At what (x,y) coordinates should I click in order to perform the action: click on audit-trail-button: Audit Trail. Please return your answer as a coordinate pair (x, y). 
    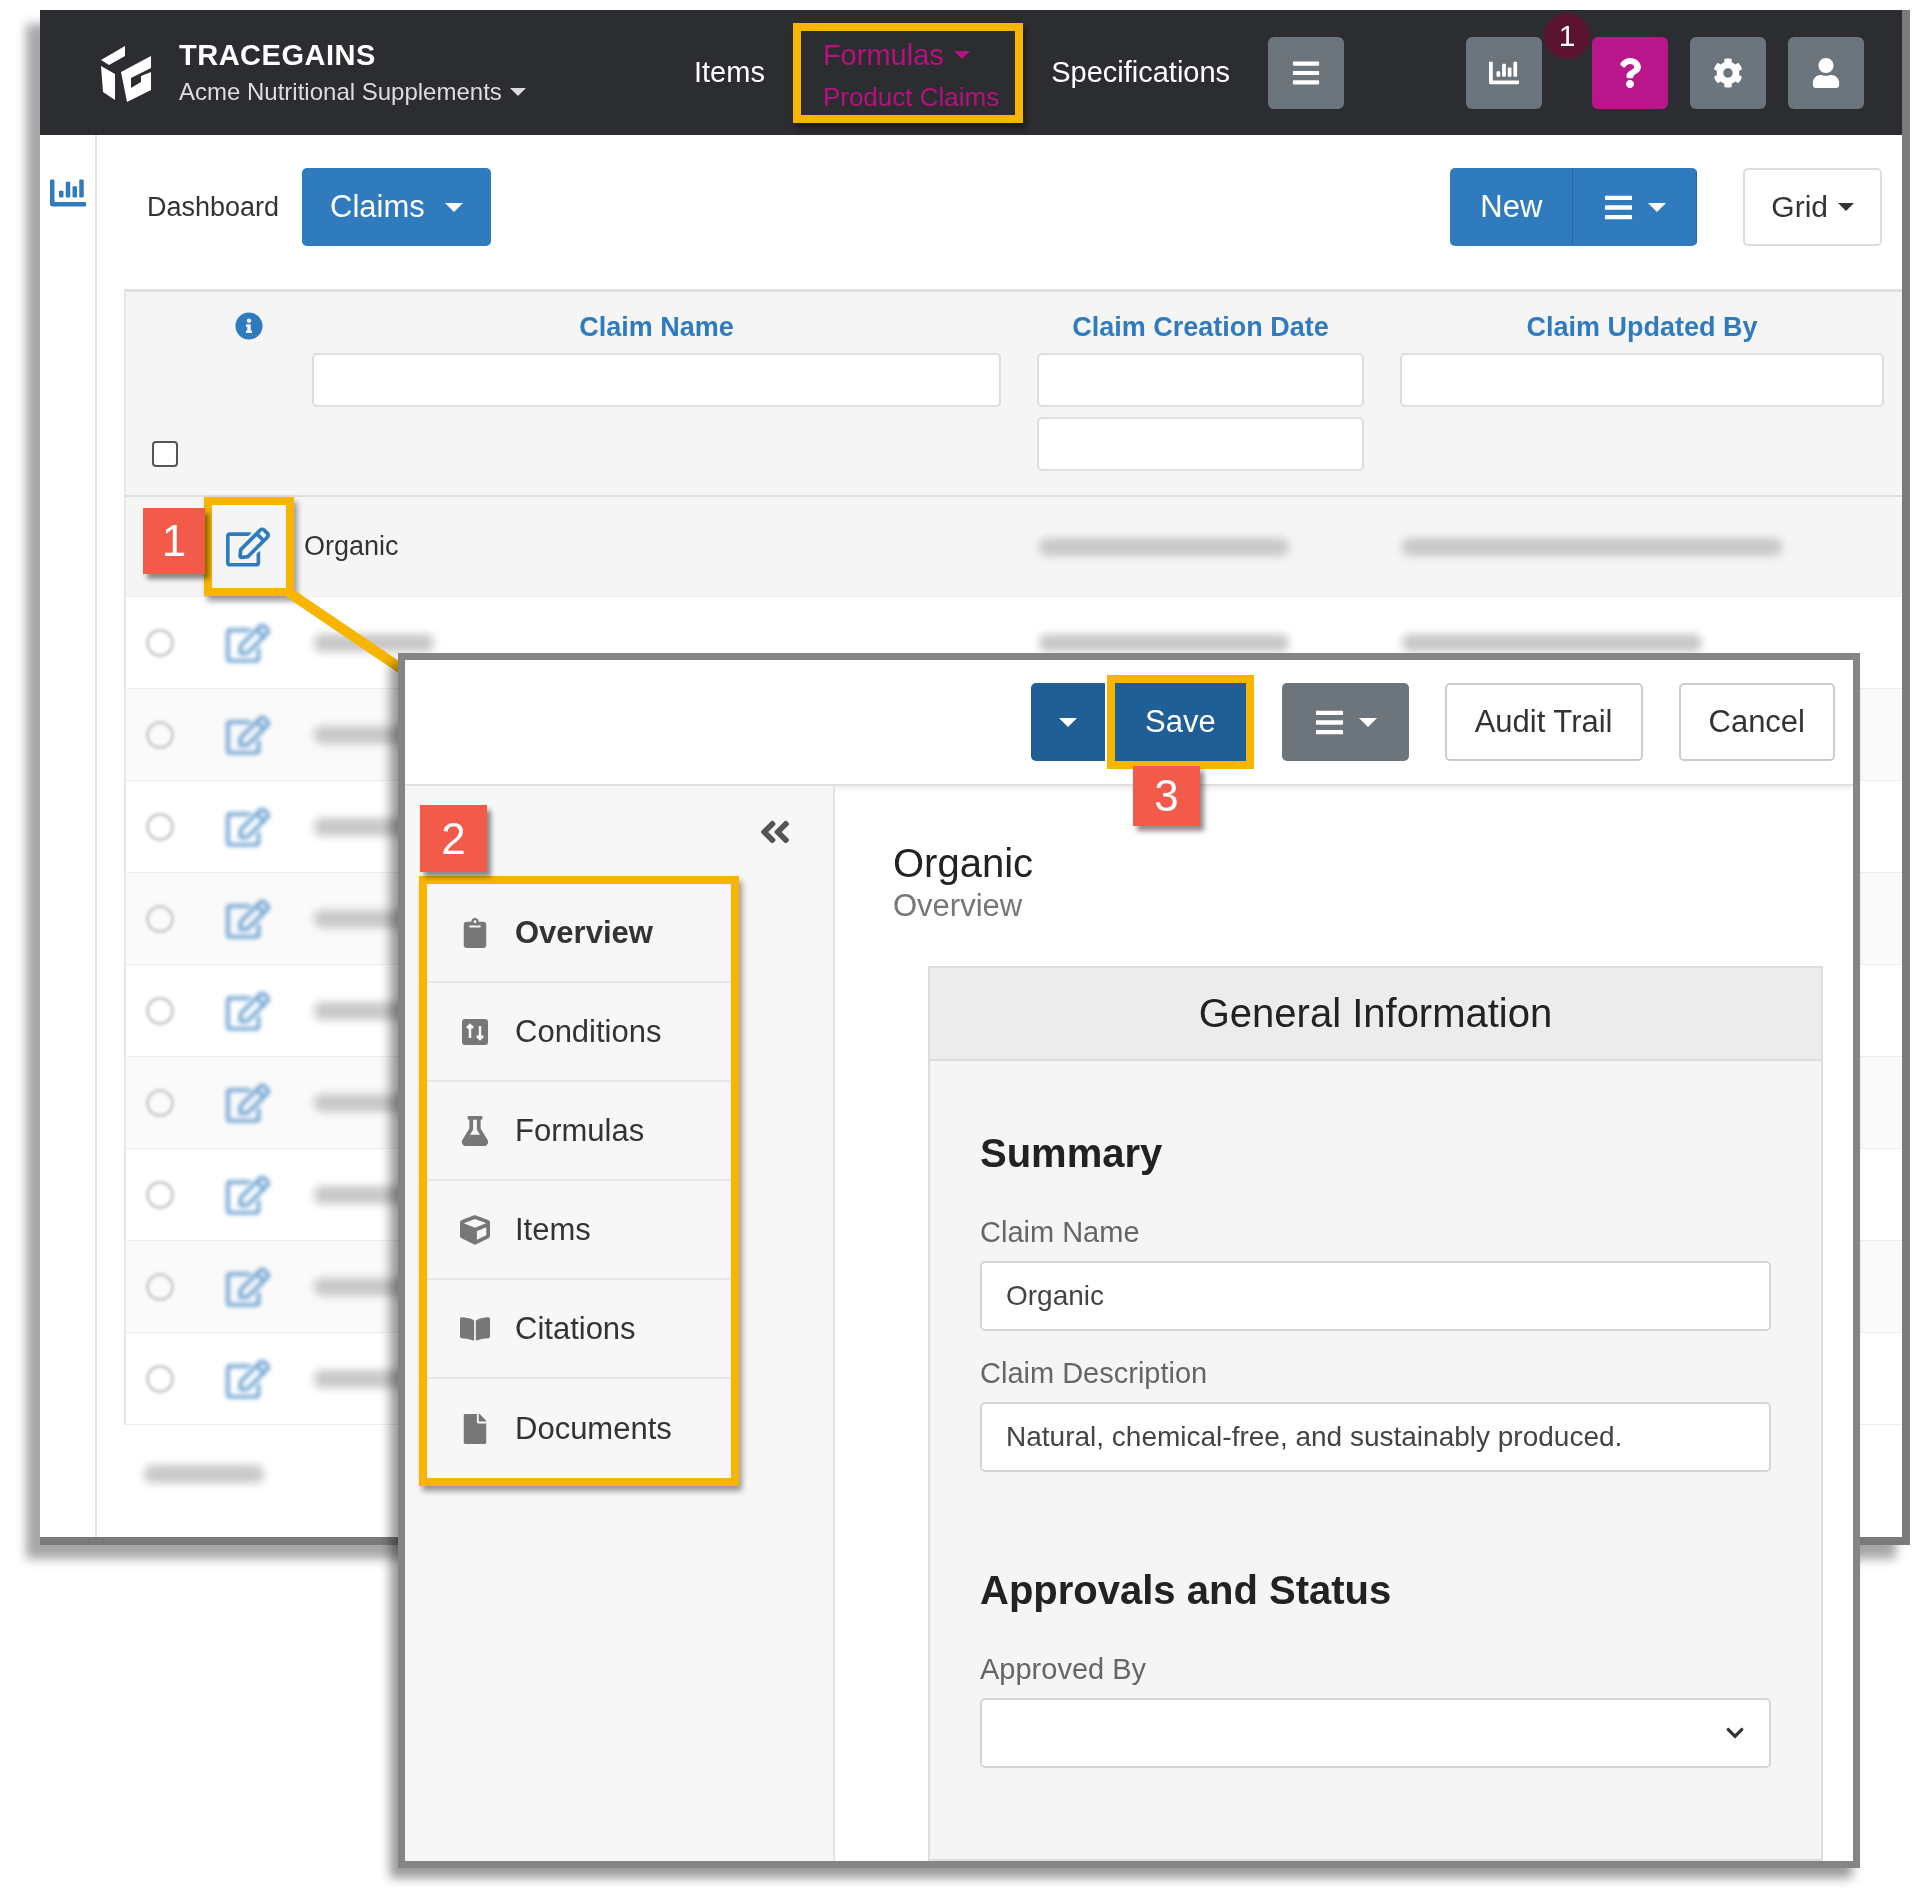
    Looking at the image, I should click on (1543, 722).